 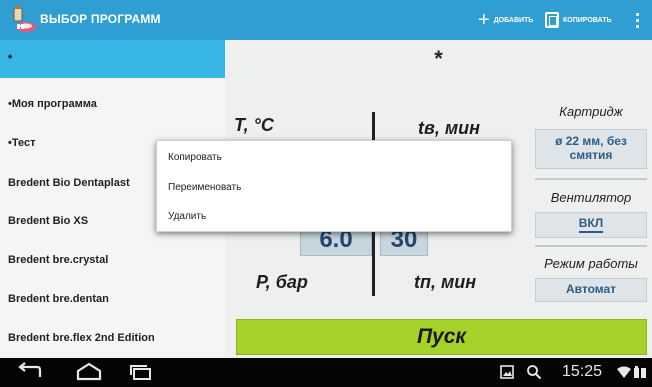 What do you see at coordinates (29, 372) in the screenshot?
I see `back-icon` at bounding box center [29, 372].